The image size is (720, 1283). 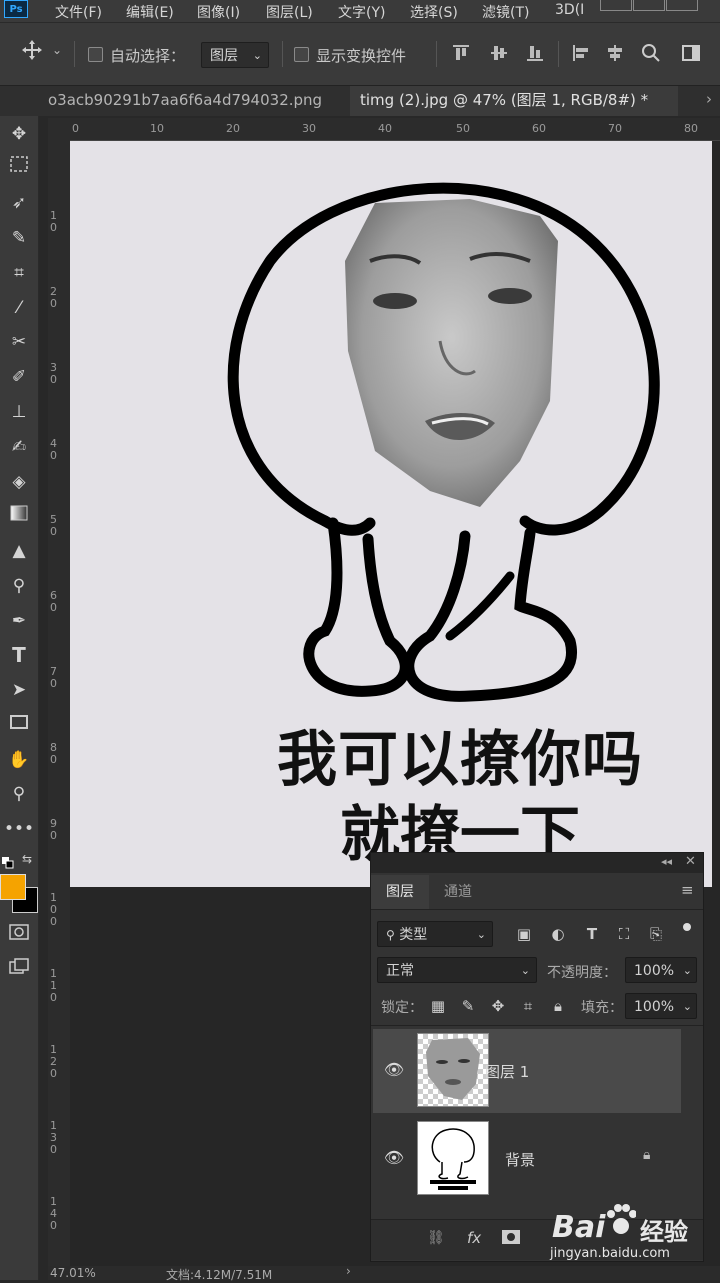 What do you see at coordinates (19, 203) in the screenshot?
I see `lasso-tool-icon: ➶` at bounding box center [19, 203].